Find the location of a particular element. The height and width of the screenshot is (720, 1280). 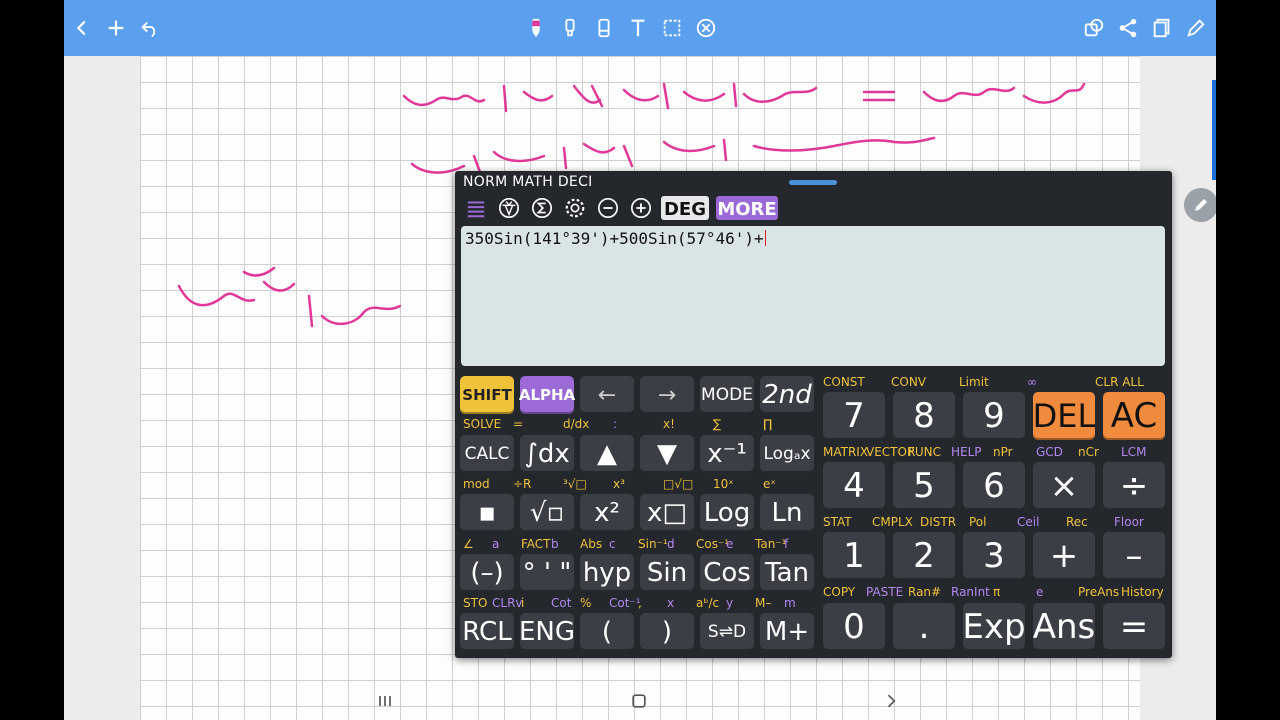

share-icon is located at coordinates (1128, 28).